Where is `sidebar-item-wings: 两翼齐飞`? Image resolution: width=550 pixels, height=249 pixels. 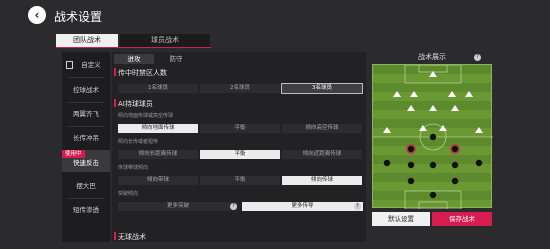
sidebar-item-wings: 两翼齐飞 is located at coordinates (86, 114).